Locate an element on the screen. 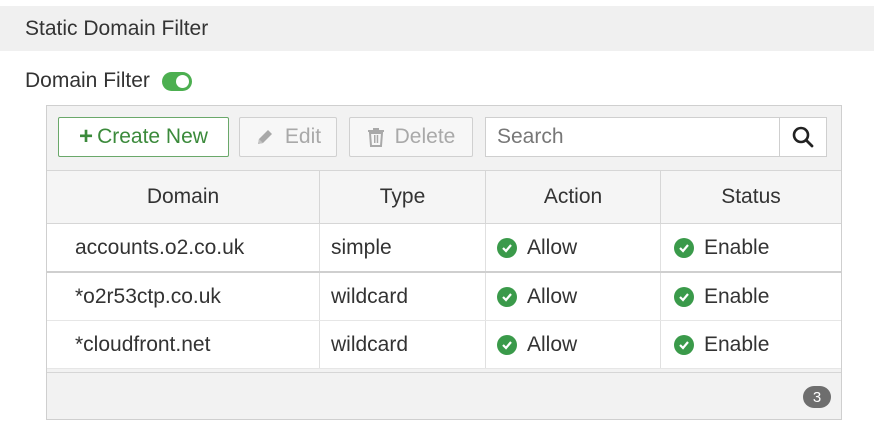 The image size is (874, 430). search-icon is located at coordinates (803, 137).